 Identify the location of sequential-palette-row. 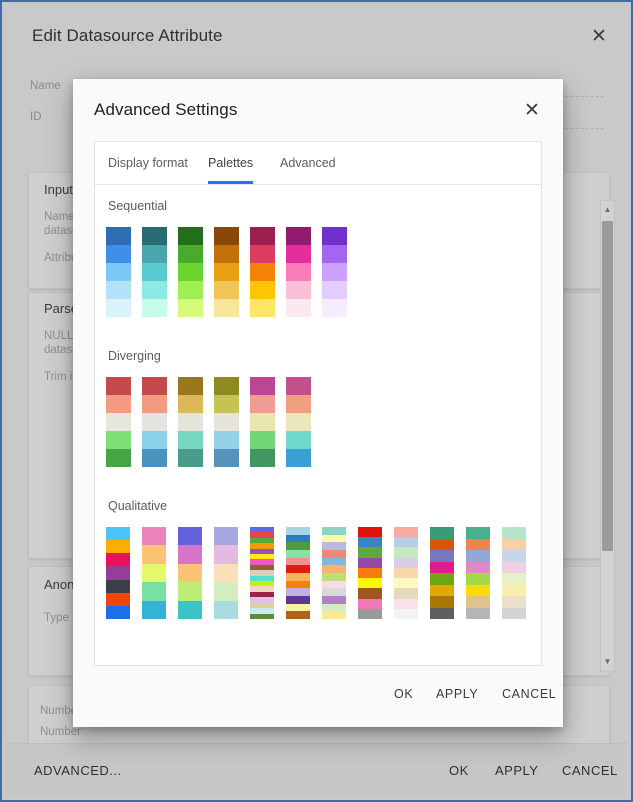
(323, 272).